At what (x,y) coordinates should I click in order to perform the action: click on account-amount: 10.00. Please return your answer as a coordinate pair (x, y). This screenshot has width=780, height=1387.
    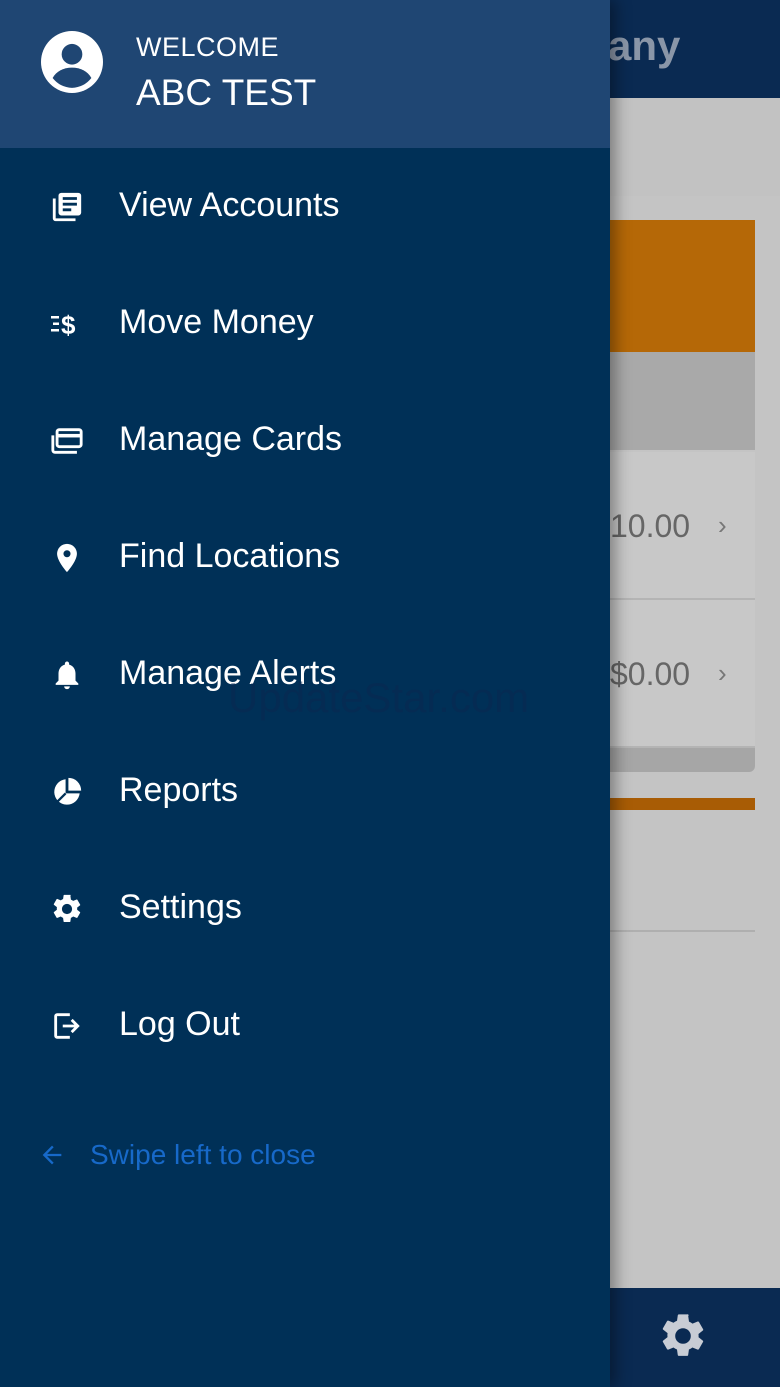
    Looking at the image, I should click on (650, 526).